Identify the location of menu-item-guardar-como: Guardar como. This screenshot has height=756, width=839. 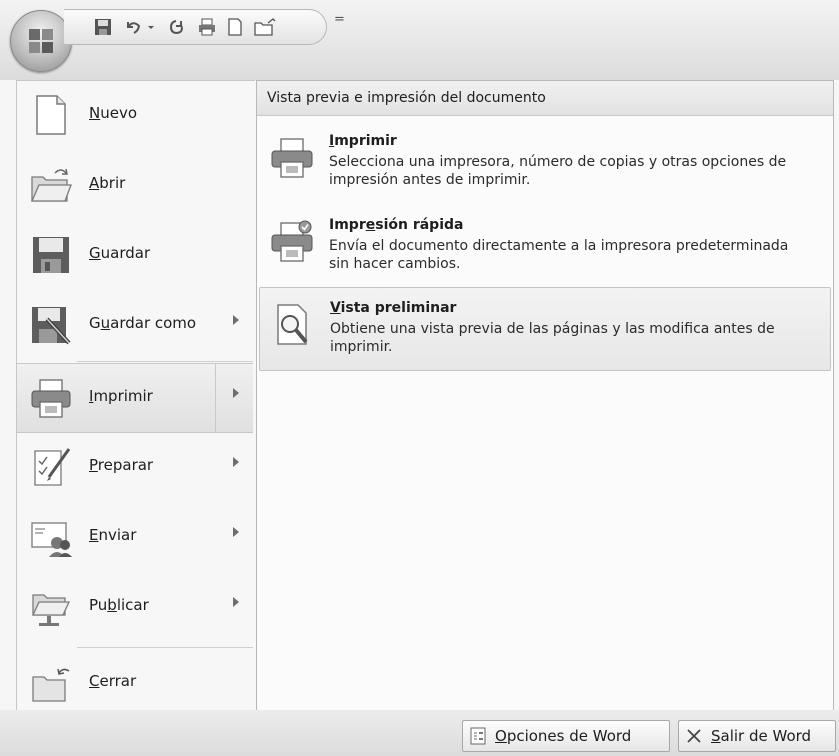
(135, 325).